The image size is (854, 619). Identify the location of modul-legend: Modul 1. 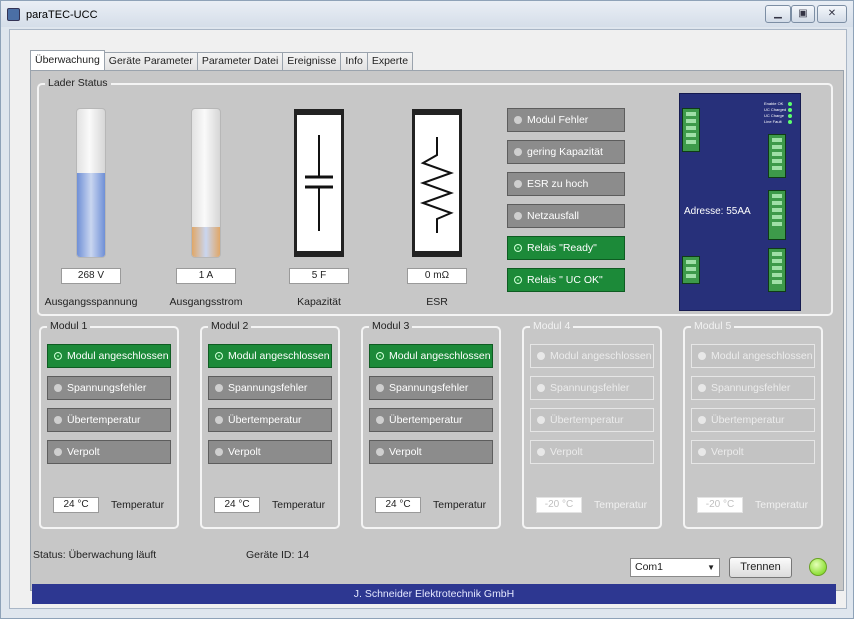
(69, 326).